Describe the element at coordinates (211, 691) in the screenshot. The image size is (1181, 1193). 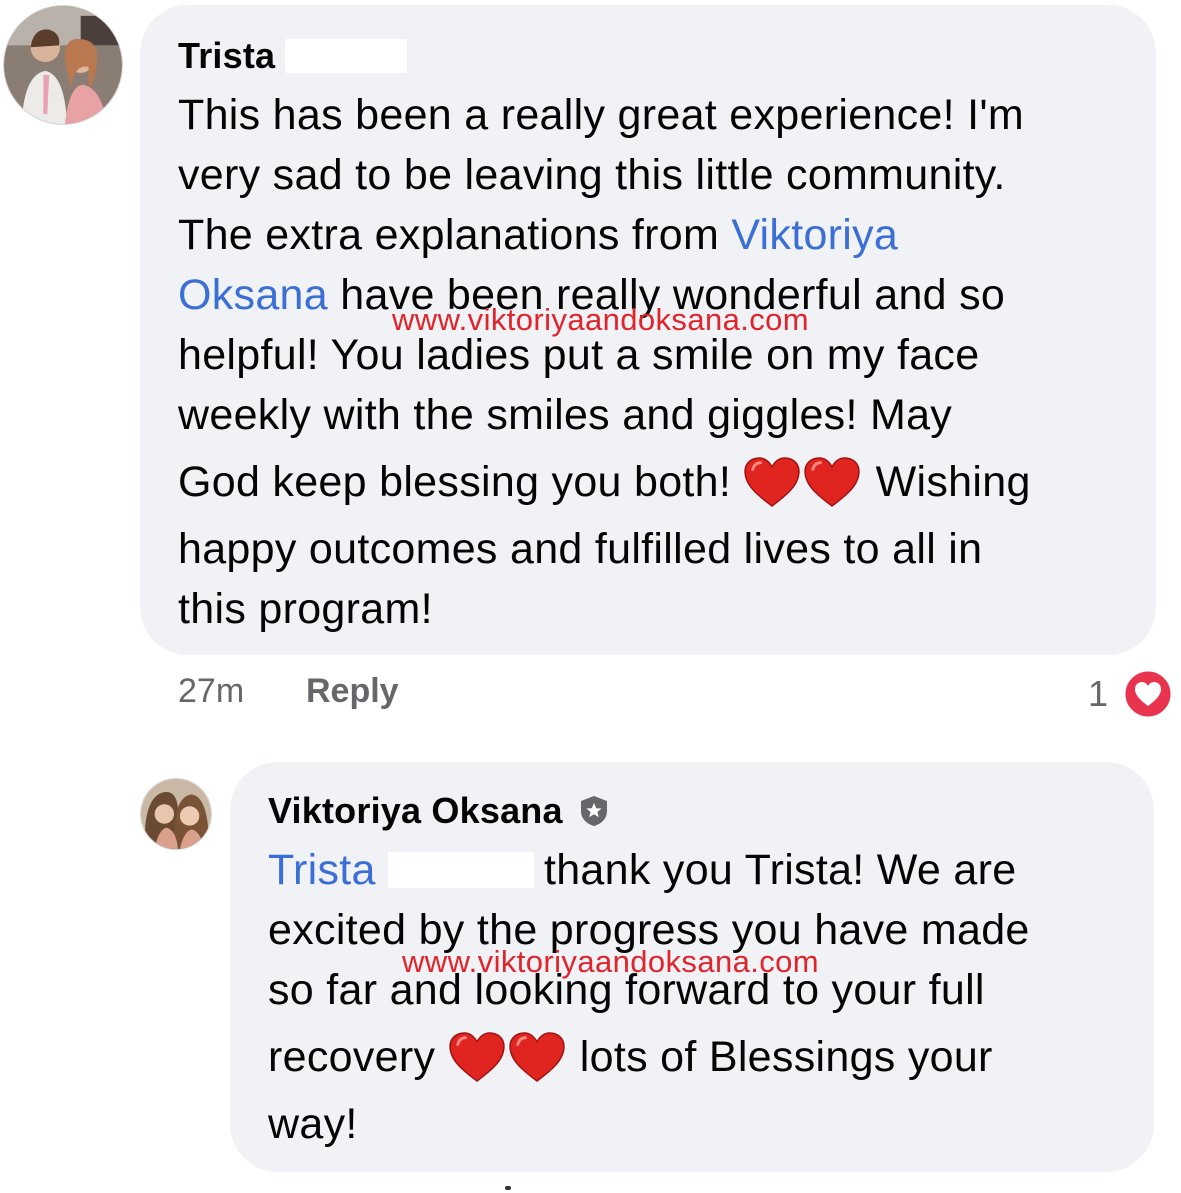
I see `comment-timestamp: 27m` at that location.